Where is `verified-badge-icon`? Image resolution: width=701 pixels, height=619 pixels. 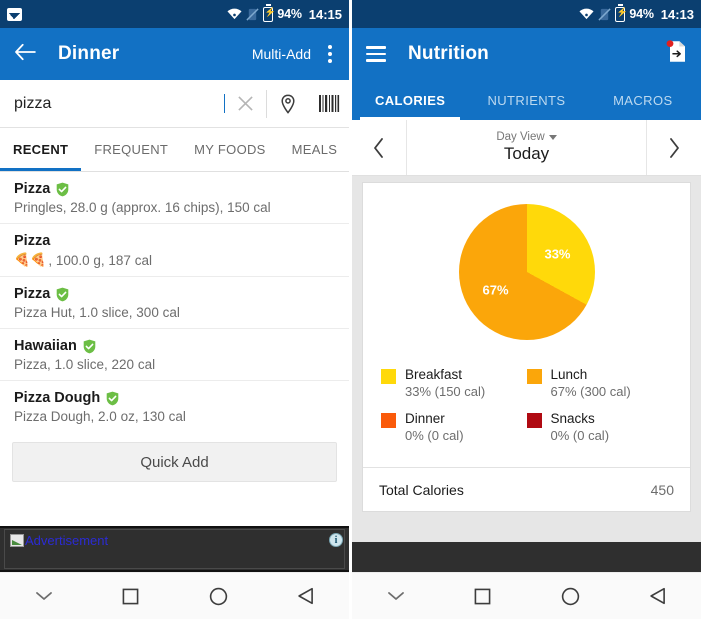 verified-badge-icon is located at coordinates (62, 294).